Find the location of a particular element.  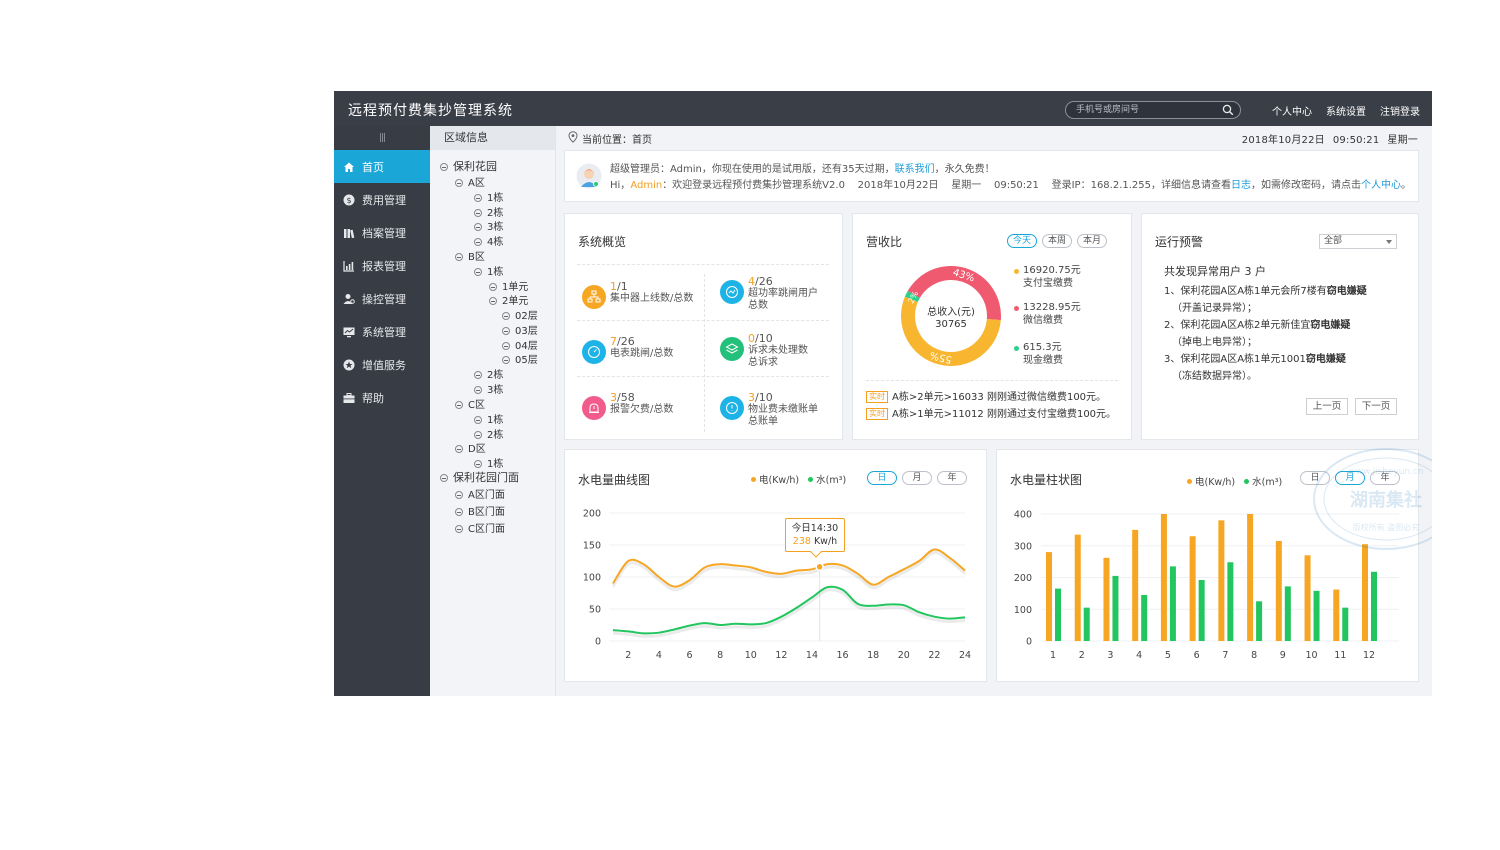

search-box is located at coordinates (1153, 110).